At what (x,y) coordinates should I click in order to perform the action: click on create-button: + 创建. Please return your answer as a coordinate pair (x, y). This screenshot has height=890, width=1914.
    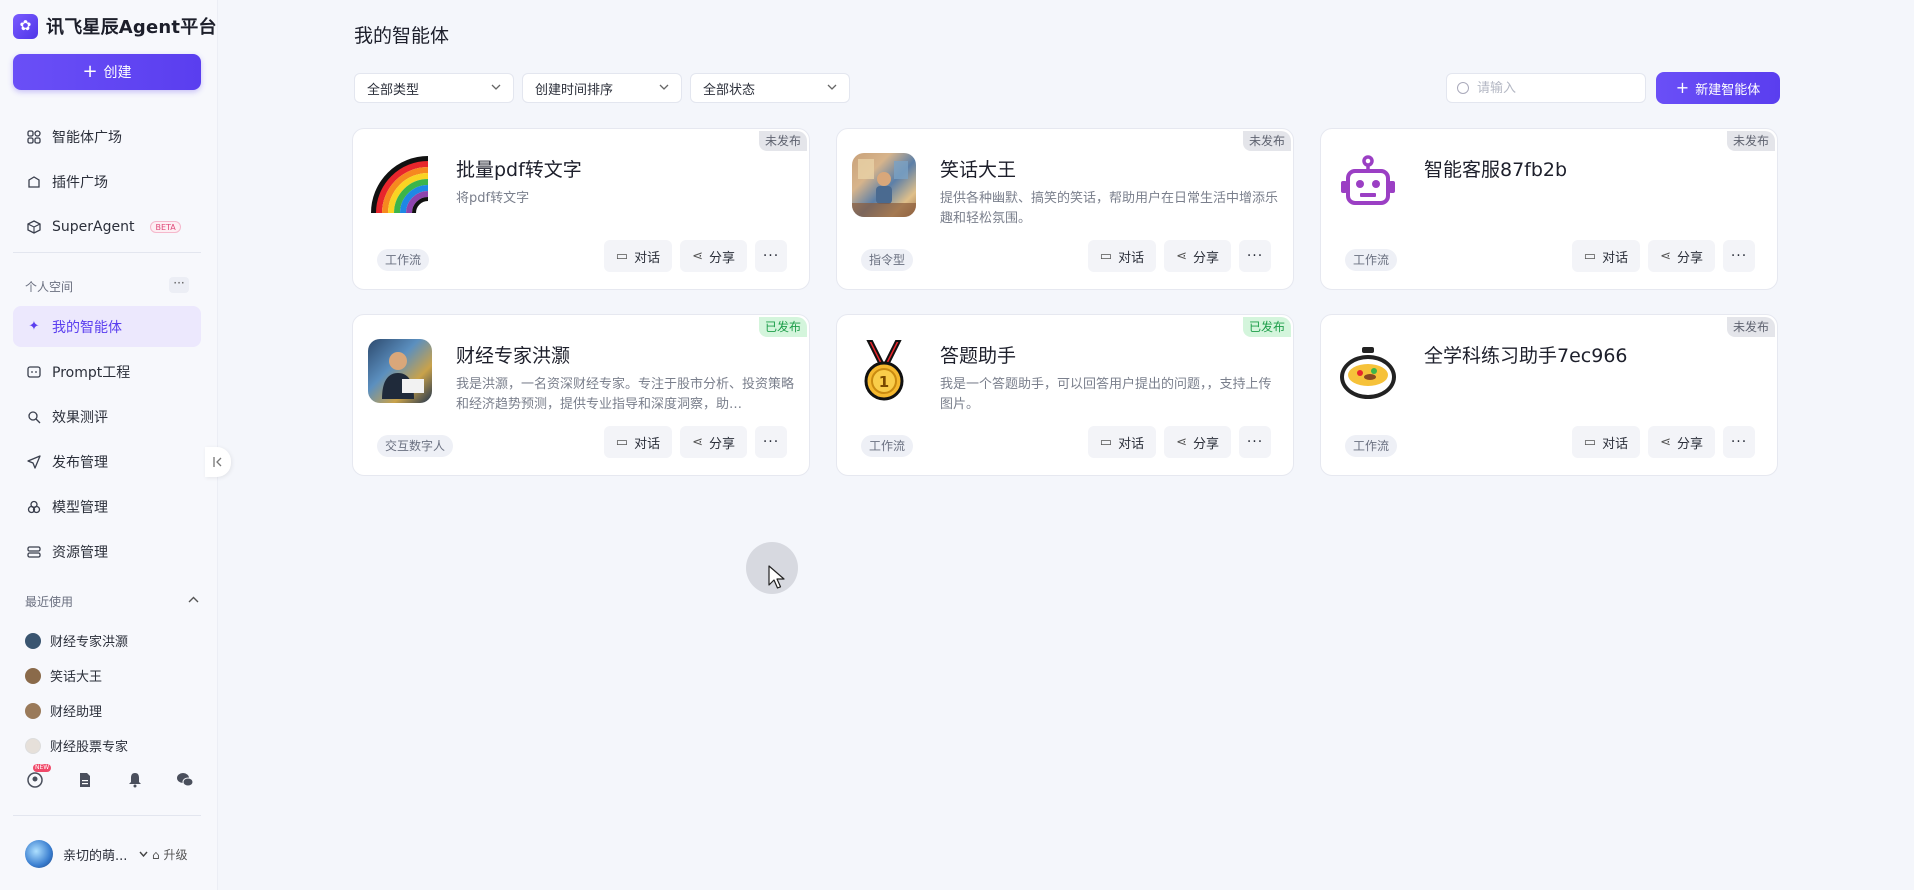
    Looking at the image, I should click on (107, 72).